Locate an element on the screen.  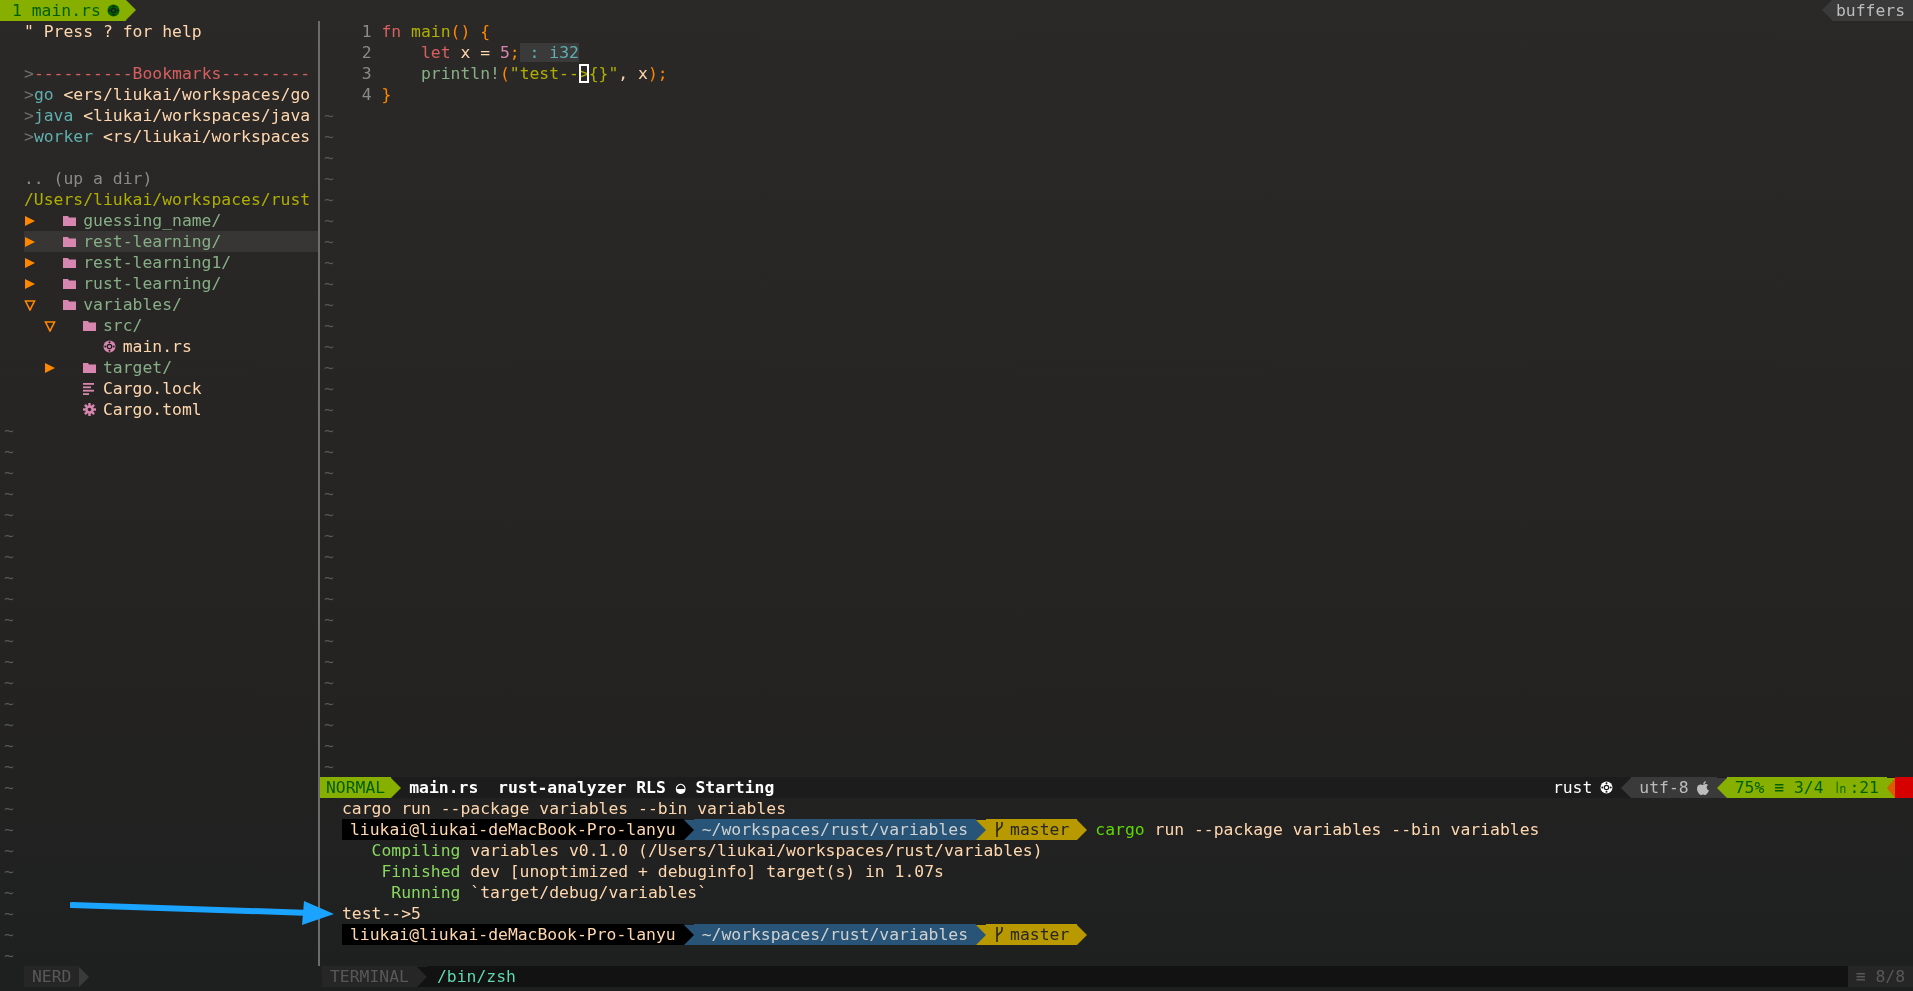
tree-item-name: src/ is located at coordinates (122, 325).